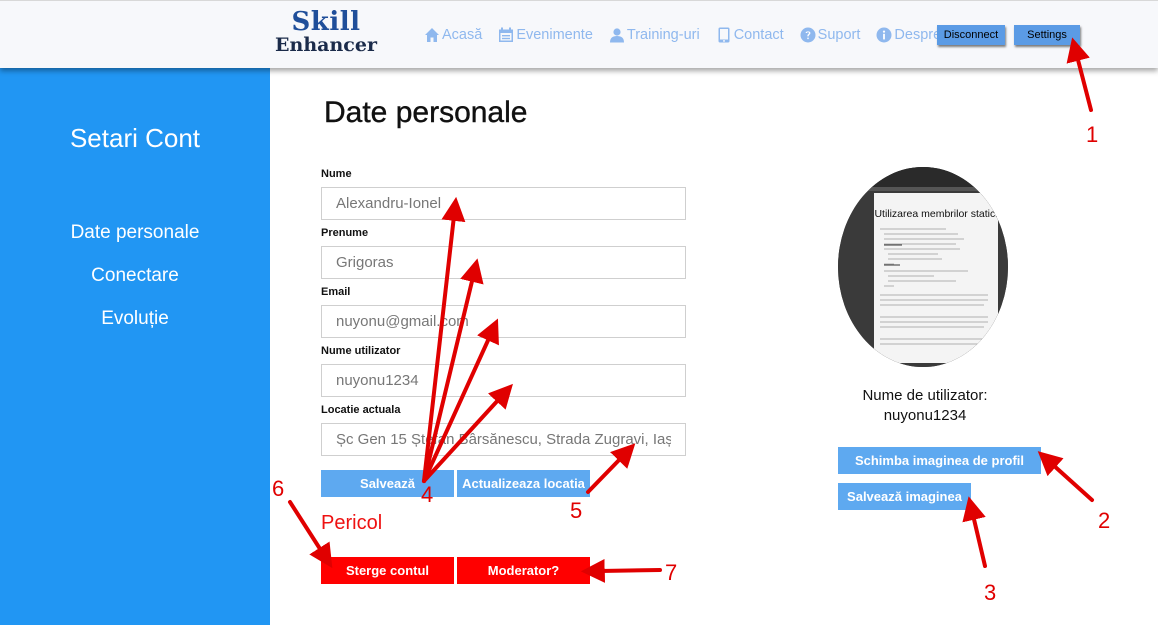  What do you see at coordinates (427, 494) in the screenshot?
I see `annotation-number: 4` at bounding box center [427, 494].